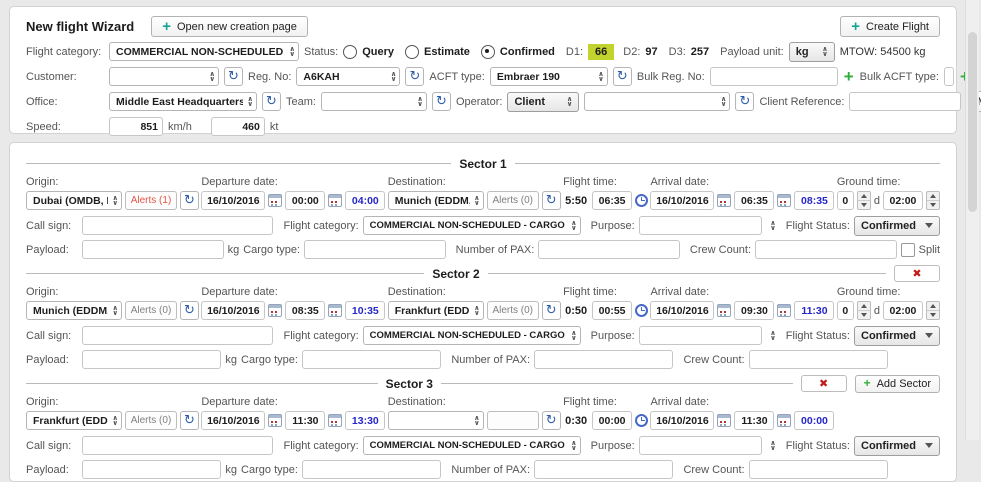 The width and height of the screenshot is (981, 482). Describe the element at coordinates (890, 26) in the screenshot. I see `create-flight-button: + Create Flight` at that location.